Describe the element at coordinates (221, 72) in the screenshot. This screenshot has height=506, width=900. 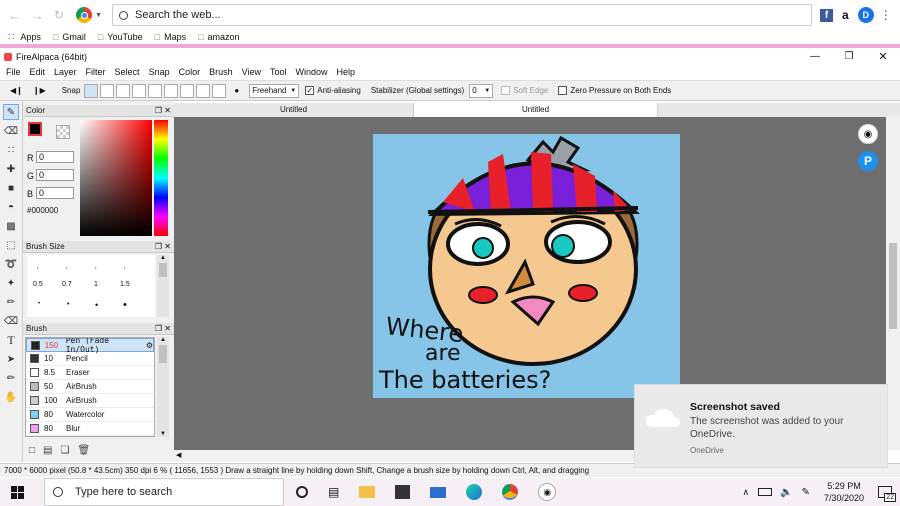
I see `menu-brush: Brush` at that location.